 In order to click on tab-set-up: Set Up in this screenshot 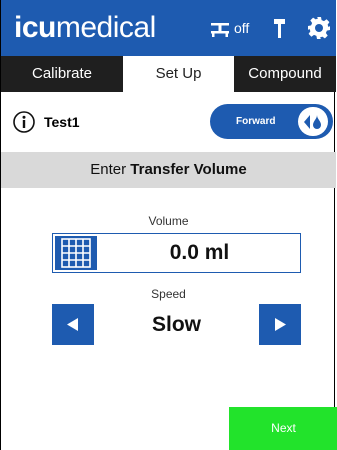, I will do `click(178, 74)`.